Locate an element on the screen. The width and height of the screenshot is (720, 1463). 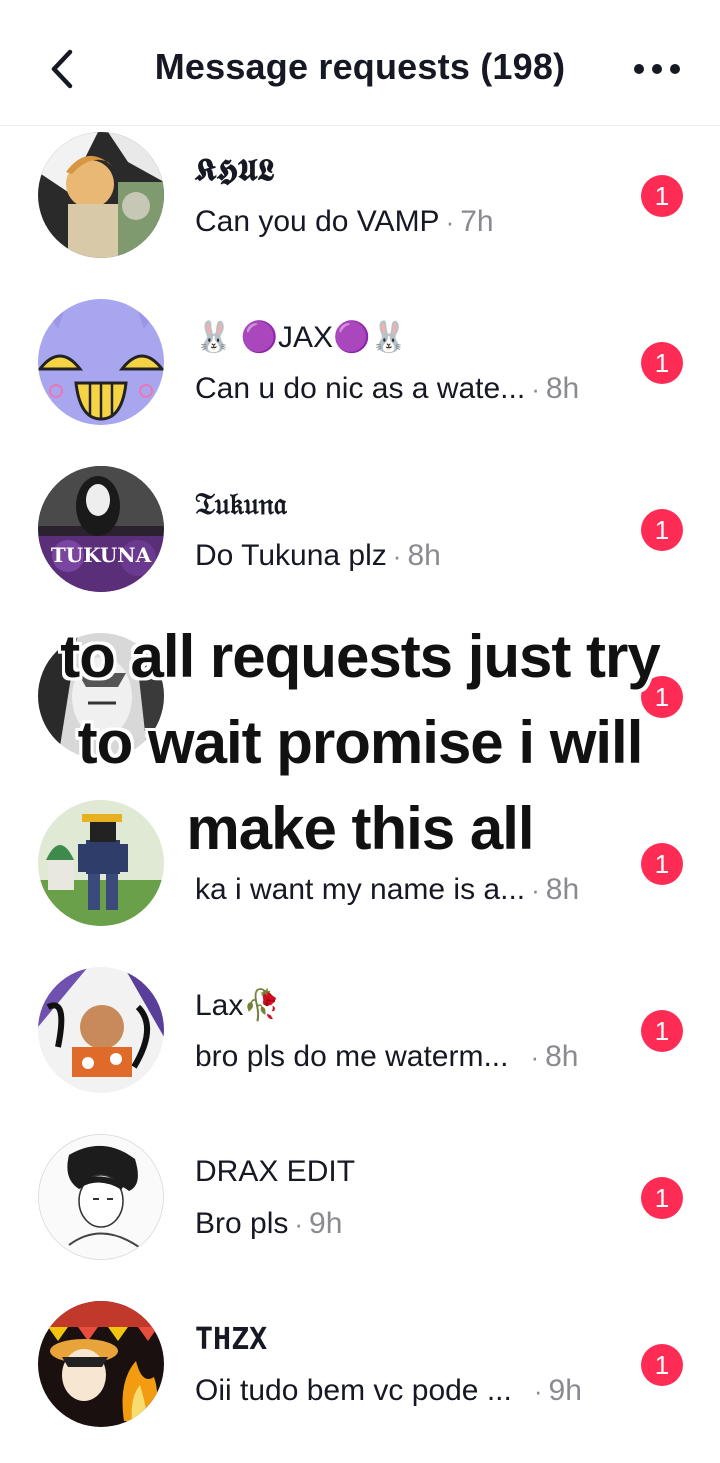
top-bar: Message requests (198) is located at coordinates (360, 63).